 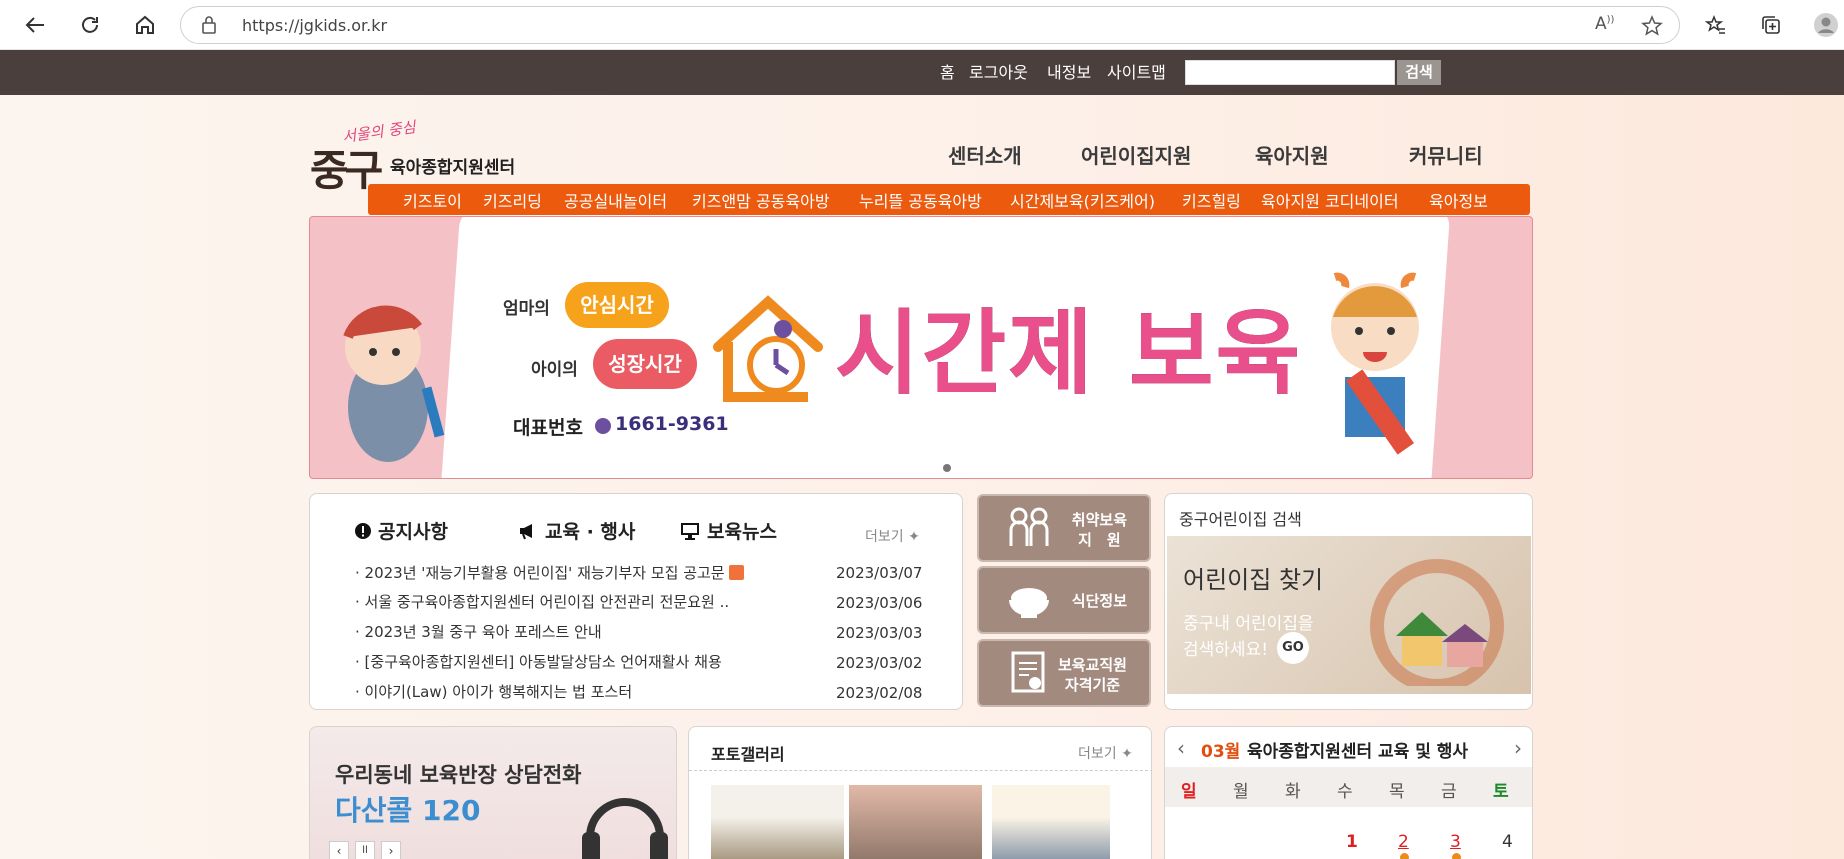 I want to click on rice-bowl-icon, so click(x=1029, y=603).